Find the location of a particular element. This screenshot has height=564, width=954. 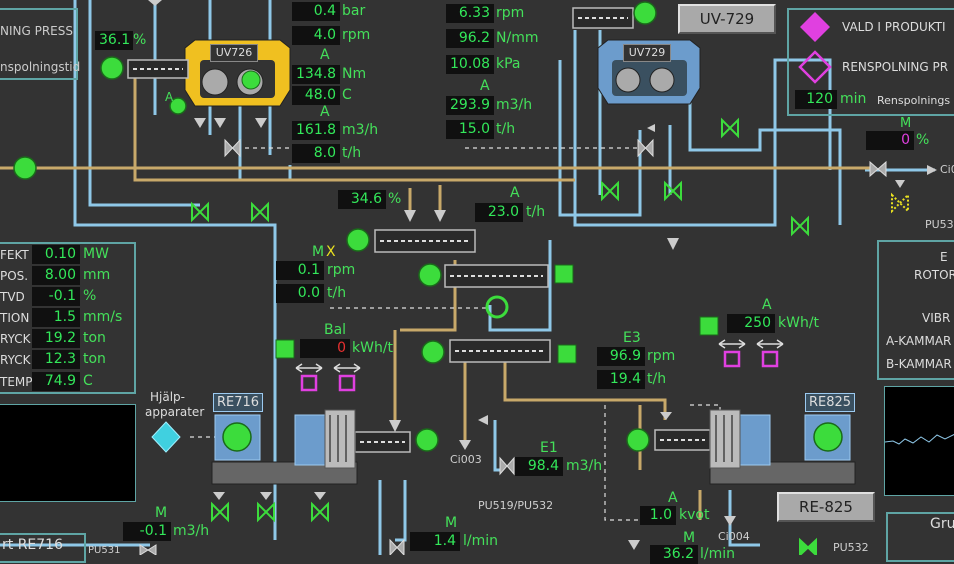

uv729-linear-load-unit: N/mm is located at coordinates (517, 38).